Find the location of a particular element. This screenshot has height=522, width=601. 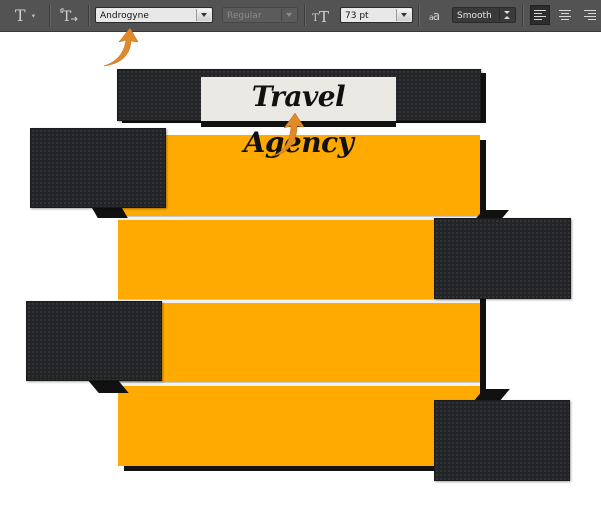

anti-alias-icon: aa is located at coordinates (434, 15).